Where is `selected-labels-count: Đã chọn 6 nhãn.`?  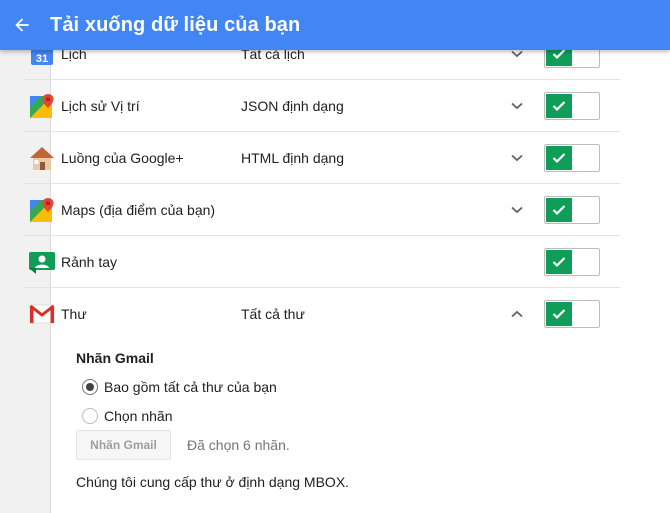
selected-labels-count: Đã chọn 6 nhãn. is located at coordinates (238, 445).